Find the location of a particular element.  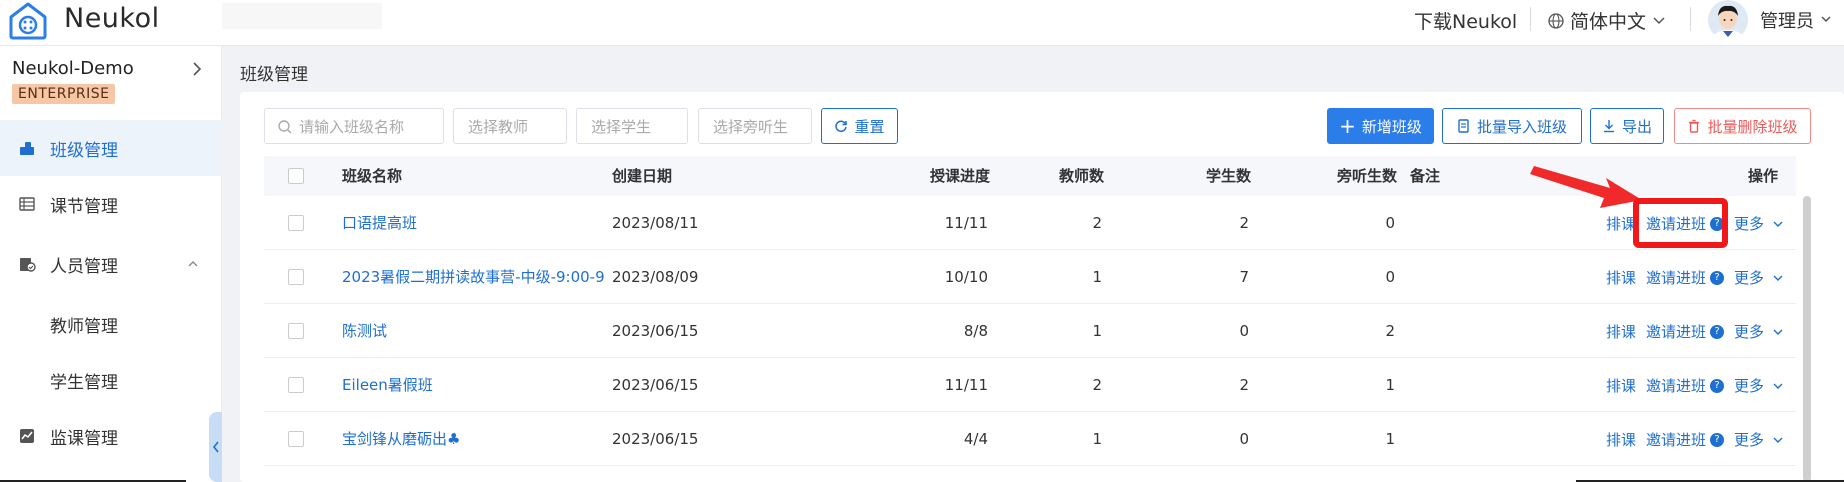

list-icon is located at coordinates (27, 204).